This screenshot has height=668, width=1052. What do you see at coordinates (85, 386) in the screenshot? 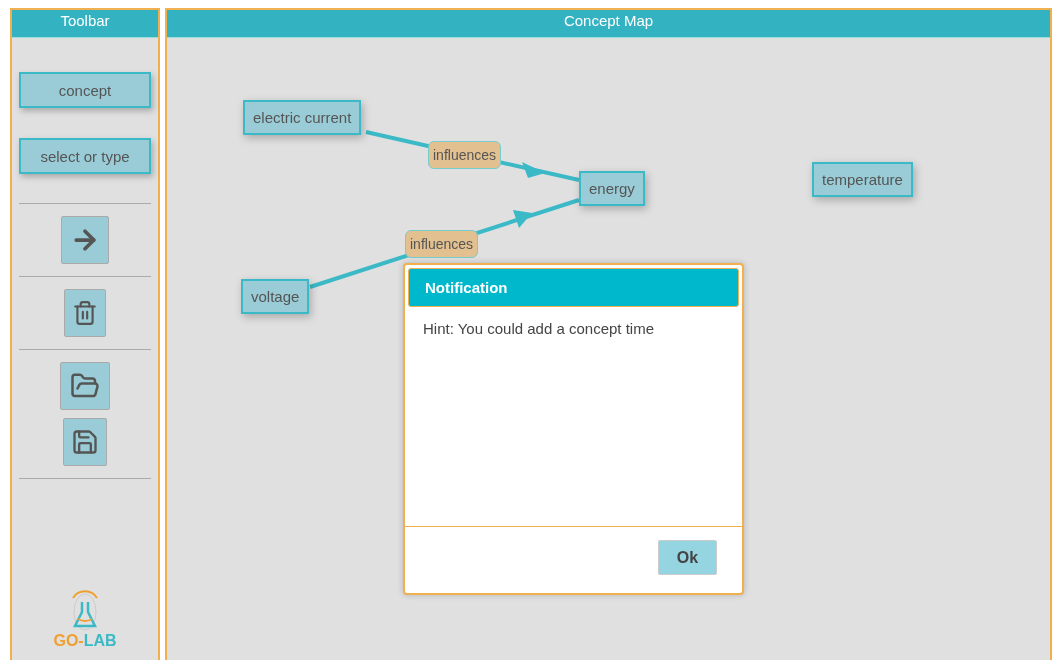
I see `open-folder-button` at bounding box center [85, 386].